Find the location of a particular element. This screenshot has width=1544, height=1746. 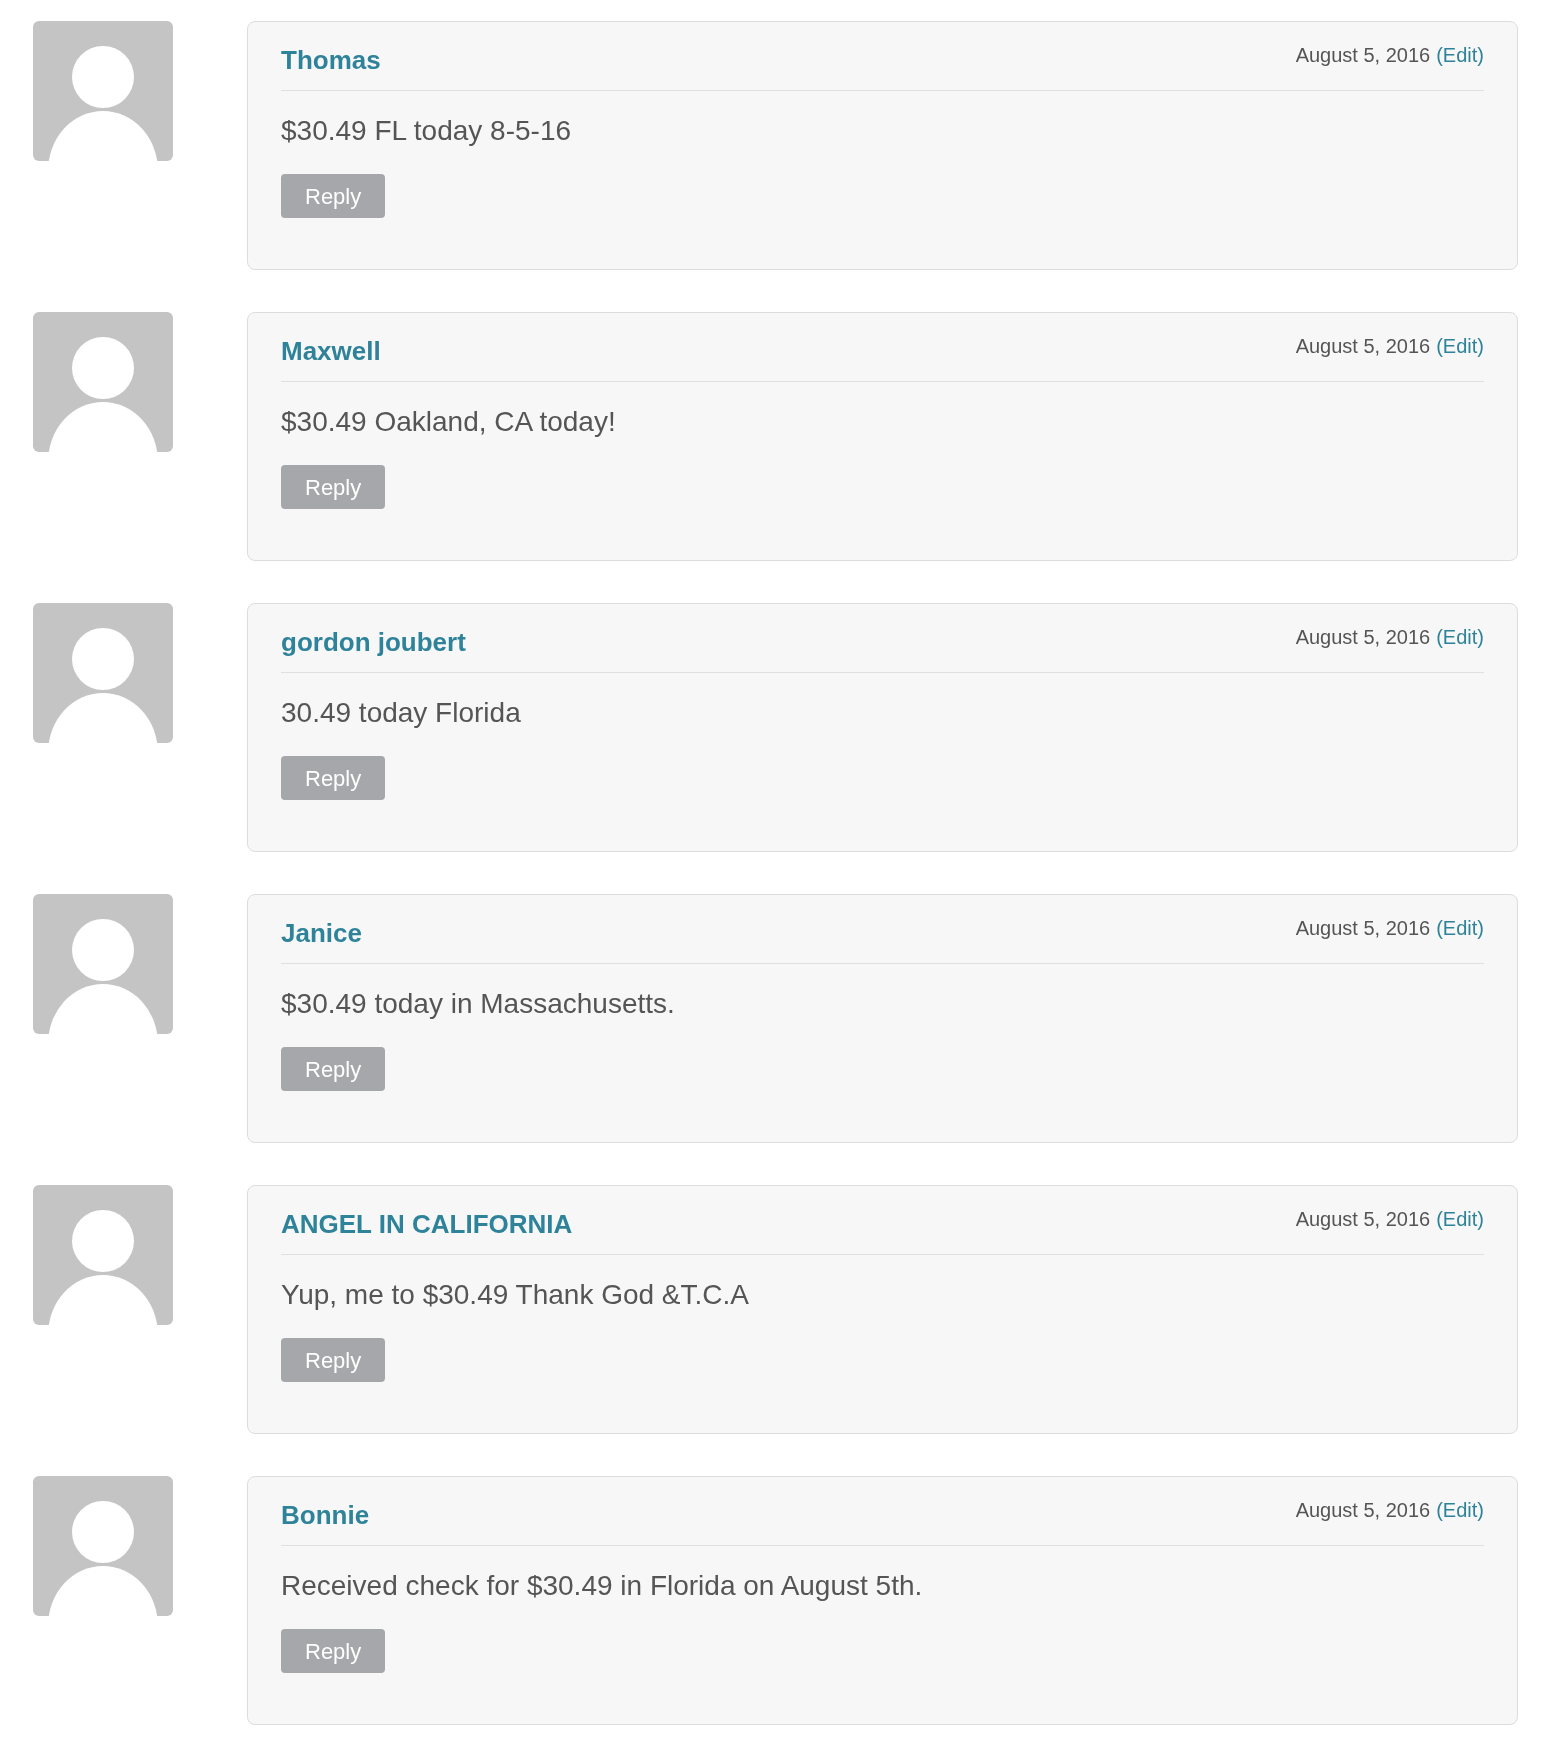

comment-text: 30.49 today Florida is located at coordinates (401, 713).